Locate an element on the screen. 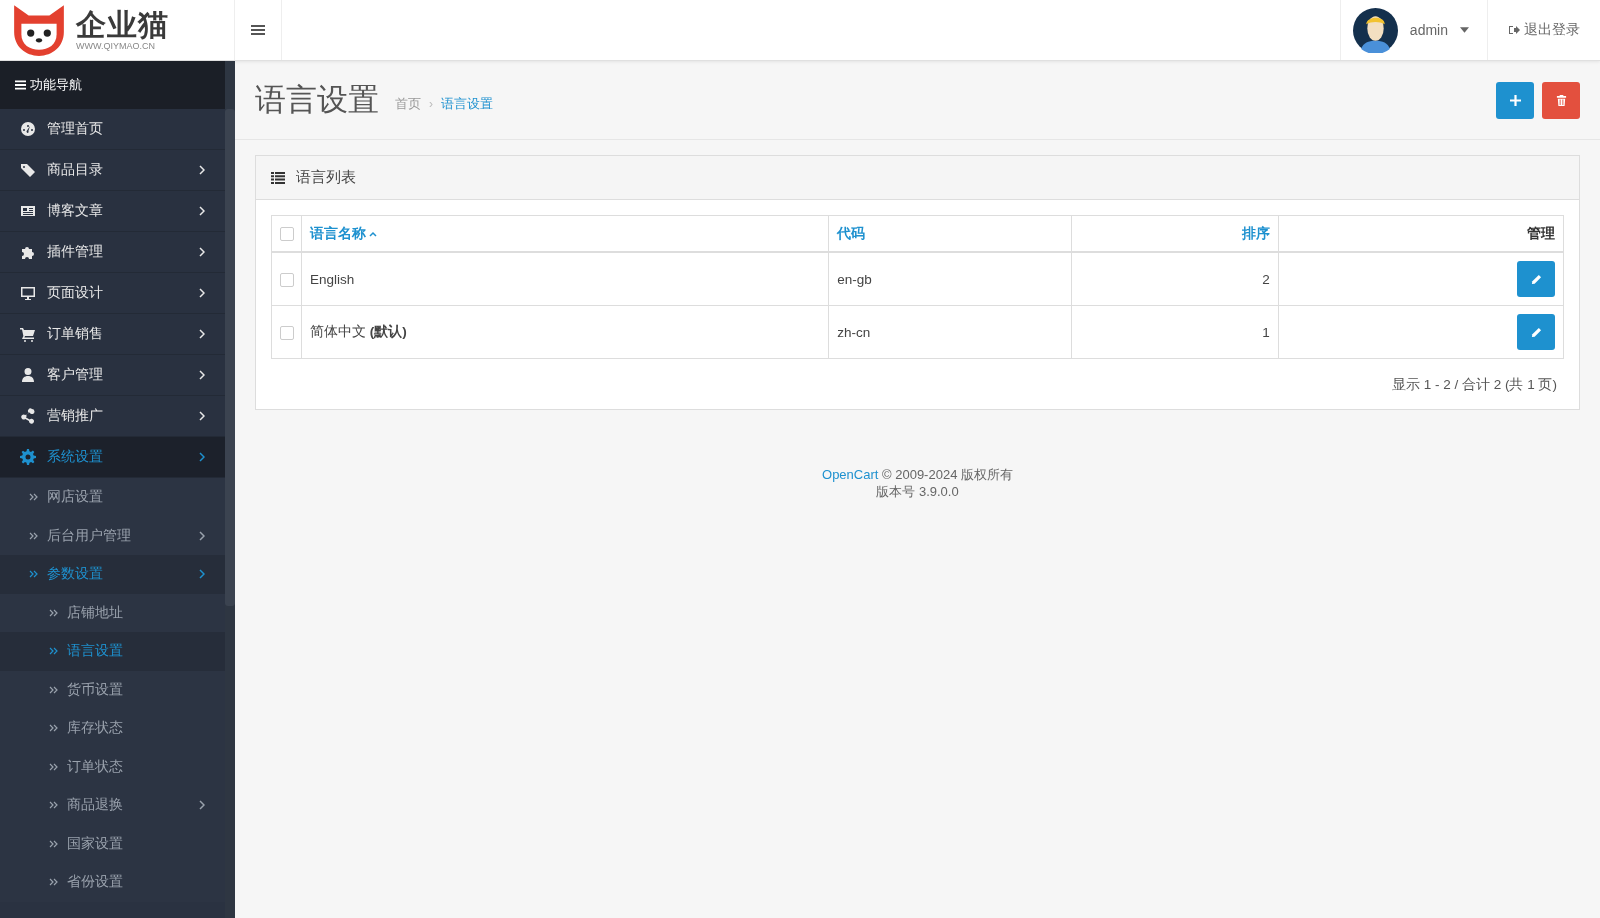 Image resolution: width=1600 pixels, height=918 pixels. menu-toggle-button is located at coordinates (258, 30).